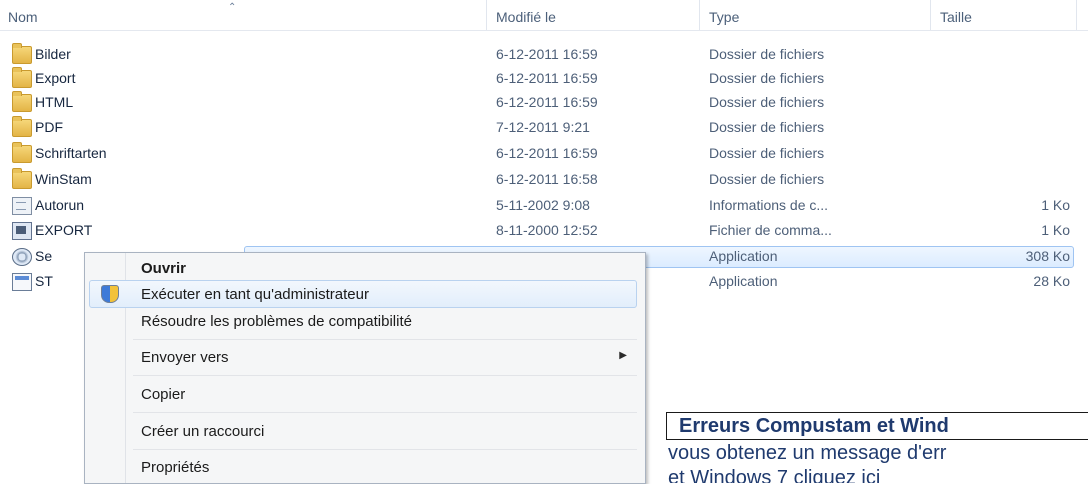 The height and width of the screenshot is (484, 1088). I want to click on column-header: Nom ⌃ Modifié le Type Taille, so click(544, 15).